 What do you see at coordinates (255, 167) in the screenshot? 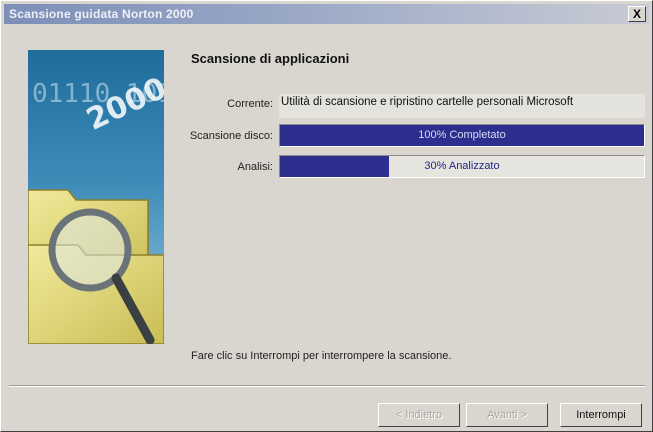
I see `analysis-label: Analisi:` at bounding box center [255, 167].